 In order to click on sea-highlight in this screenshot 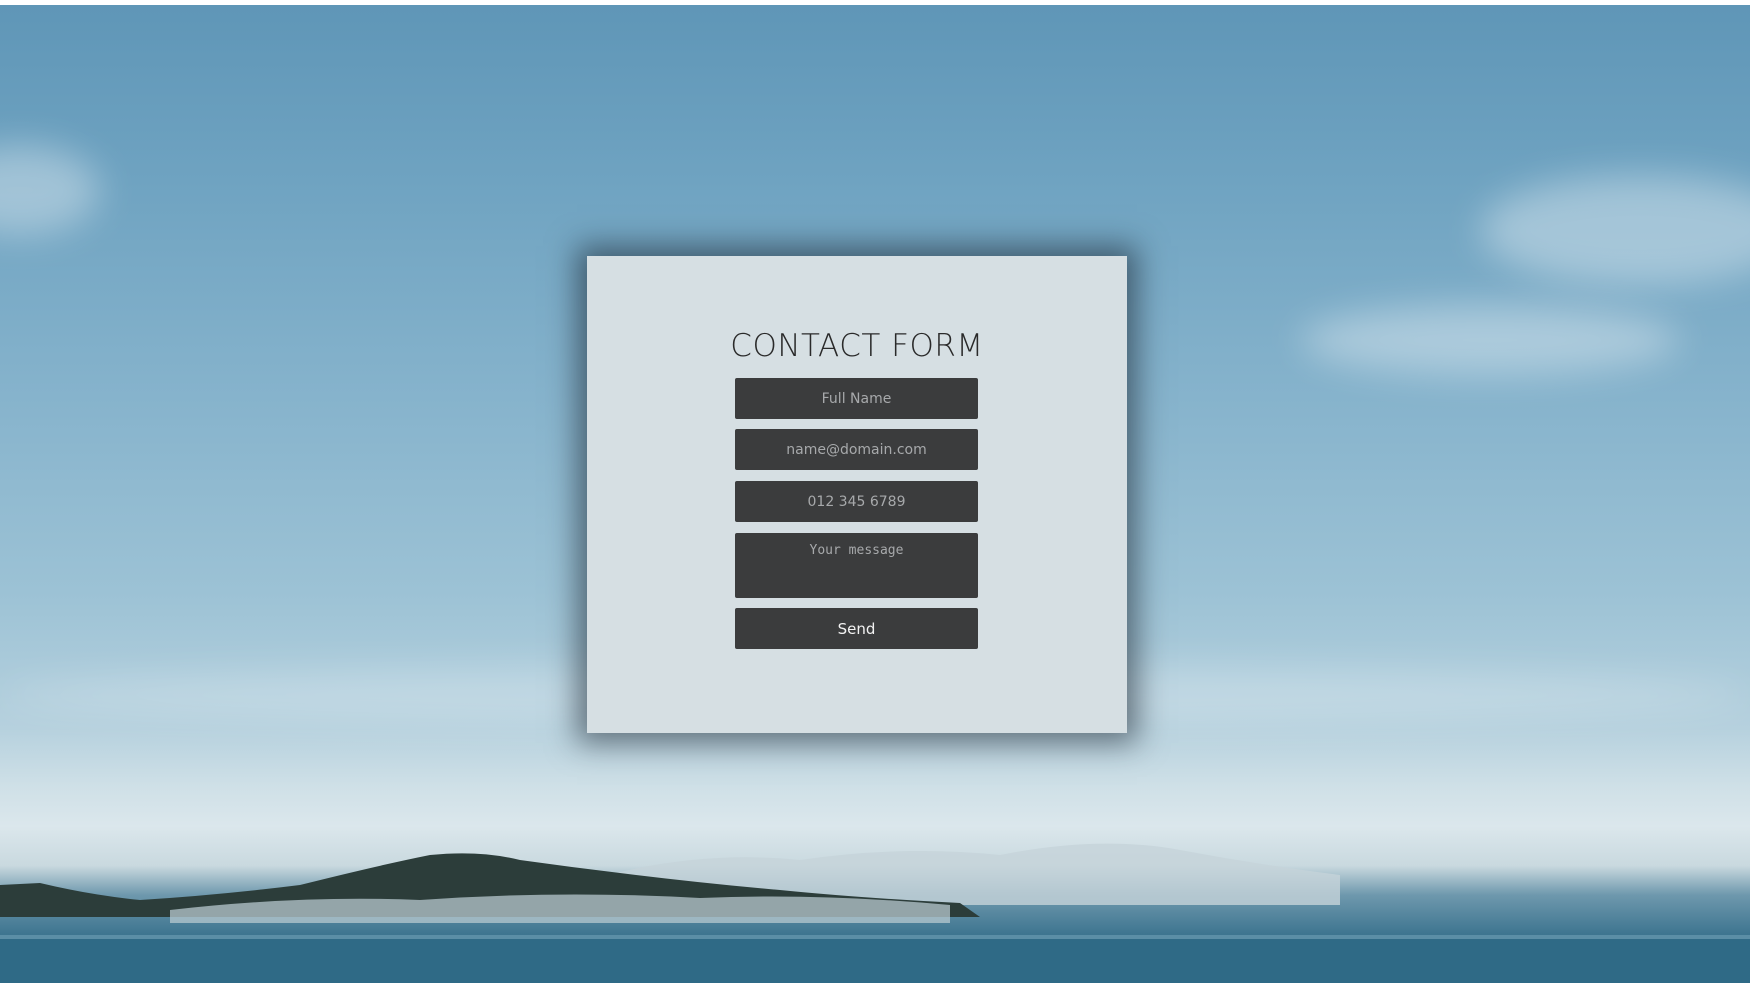, I will do `click(875, 937)`.